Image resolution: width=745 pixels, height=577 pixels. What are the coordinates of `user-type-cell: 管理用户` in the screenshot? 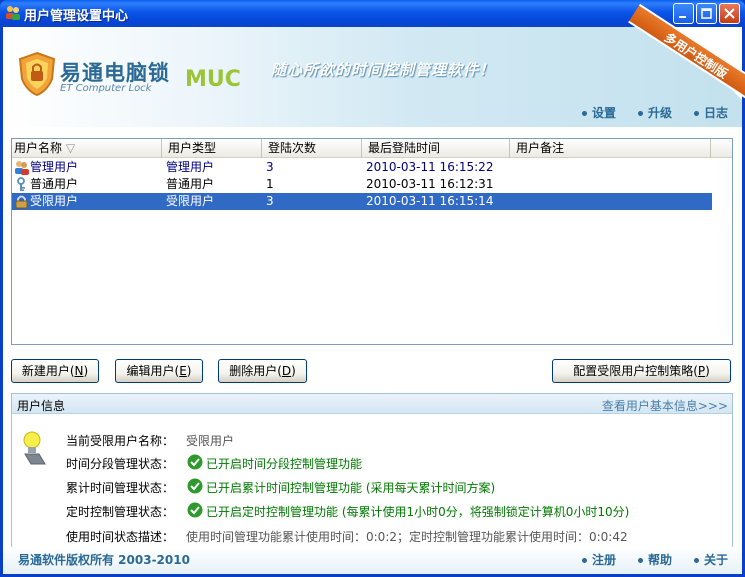 It's located at (190, 167).